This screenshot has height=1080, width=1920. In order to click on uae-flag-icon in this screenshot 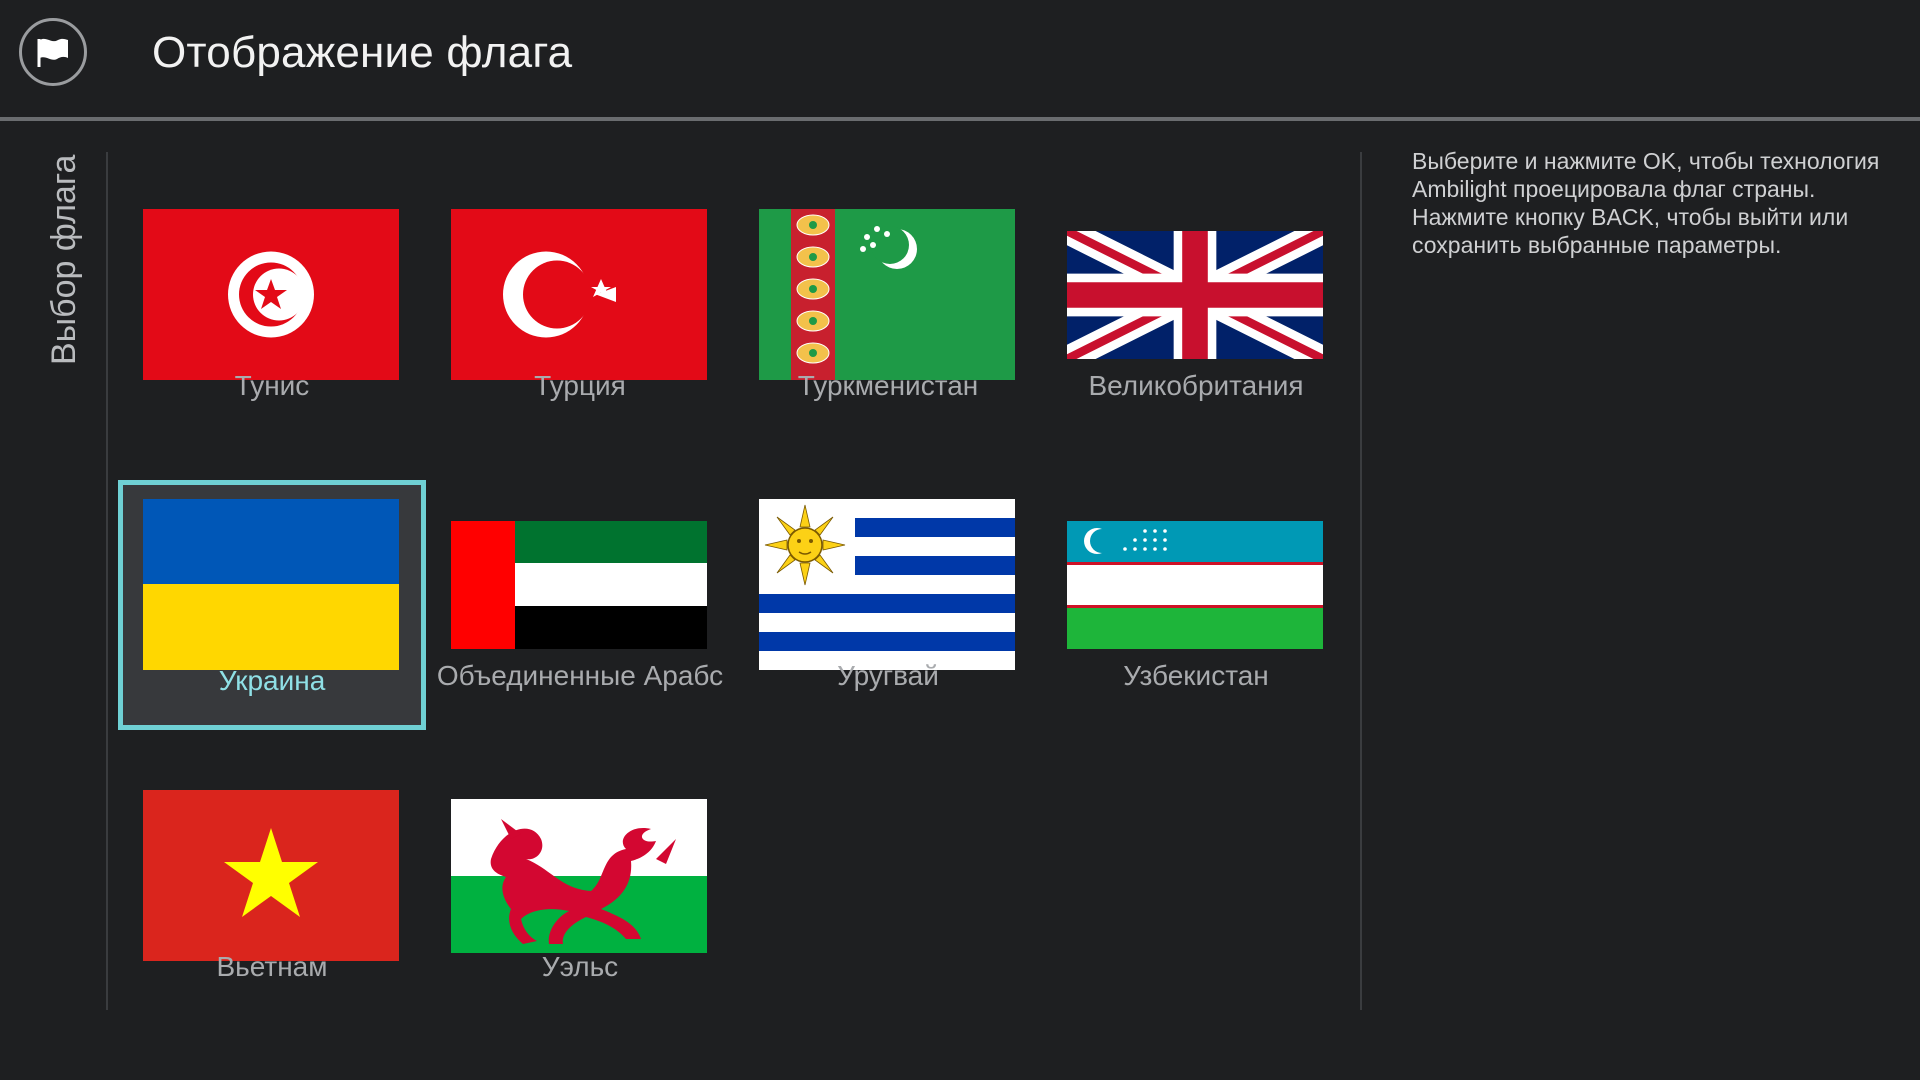, I will do `click(579, 585)`.